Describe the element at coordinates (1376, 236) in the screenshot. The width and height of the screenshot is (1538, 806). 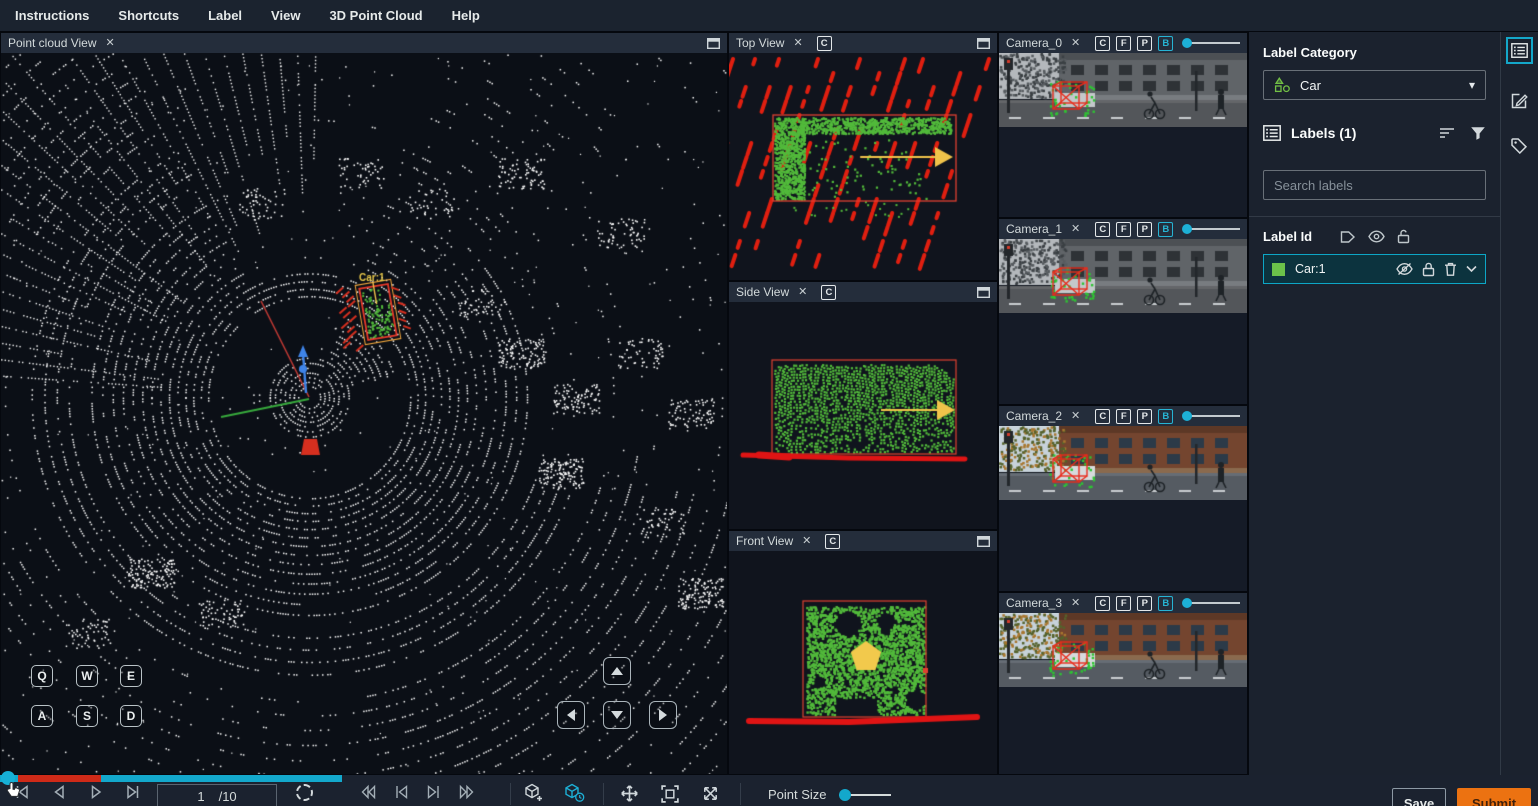
I see `eye-icon` at that location.